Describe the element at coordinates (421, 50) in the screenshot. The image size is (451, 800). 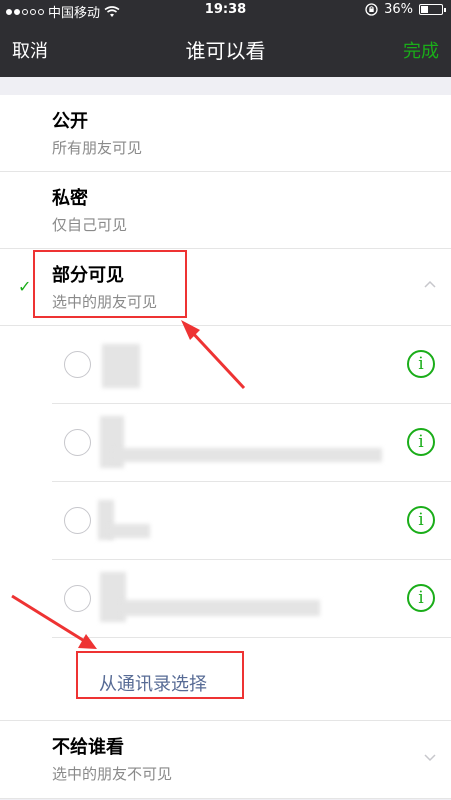
I see `done-button: 完成` at that location.